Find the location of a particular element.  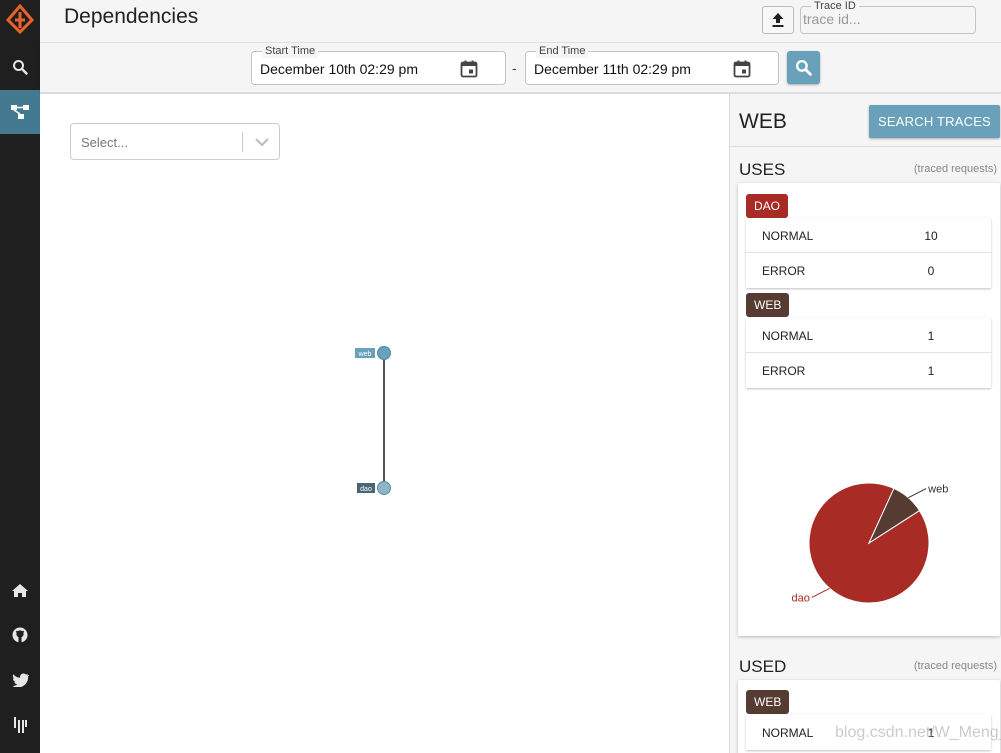

sidebar-item-search is located at coordinates (20, 67).